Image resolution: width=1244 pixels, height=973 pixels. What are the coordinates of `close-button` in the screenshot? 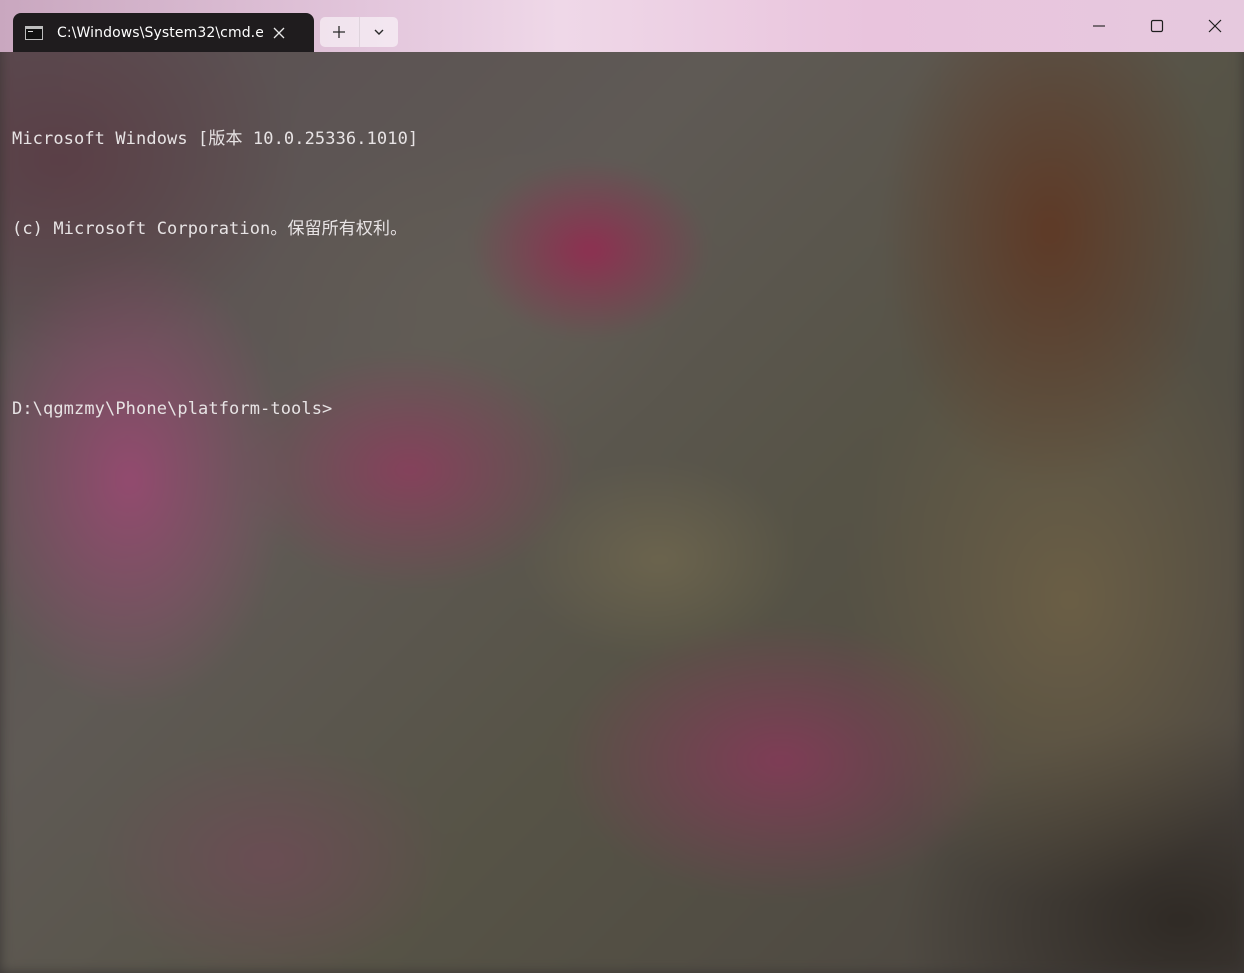 It's located at (1215, 26).